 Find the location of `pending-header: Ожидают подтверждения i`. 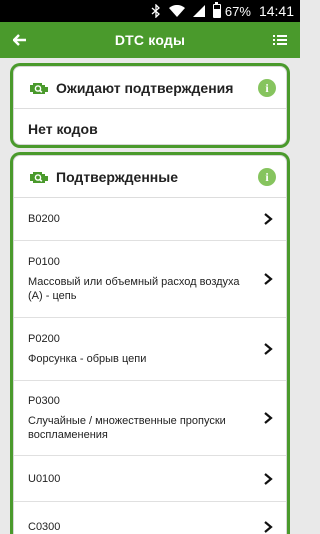

pending-header: Ожидают подтверждения i is located at coordinates (150, 88).